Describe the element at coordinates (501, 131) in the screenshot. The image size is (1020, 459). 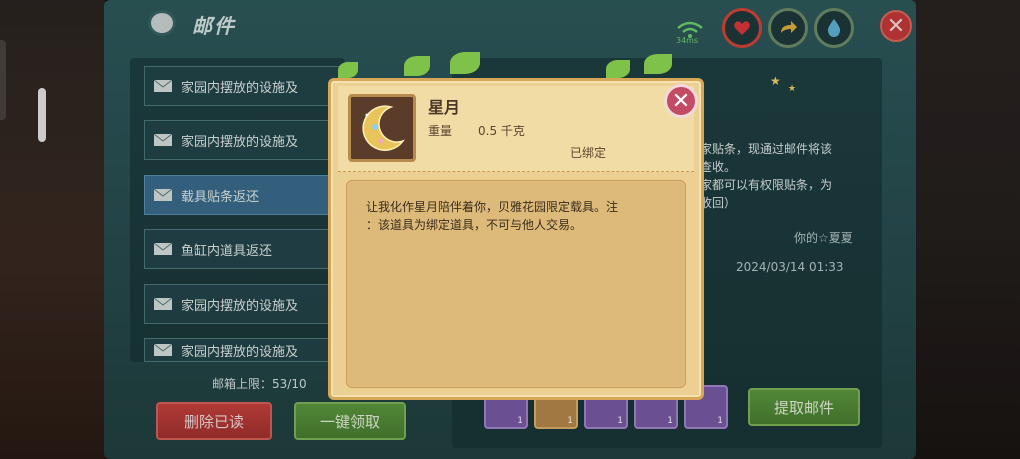
I see `weight-value: 0.5 千克` at that location.